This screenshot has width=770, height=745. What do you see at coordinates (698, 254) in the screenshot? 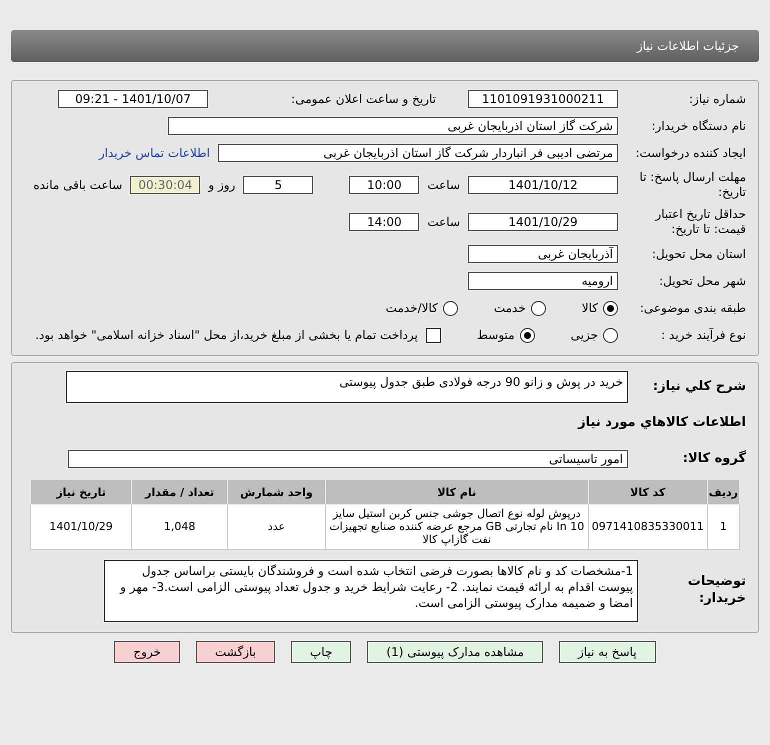
I see `field-label: استان محل تحویل:` at bounding box center [698, 254].